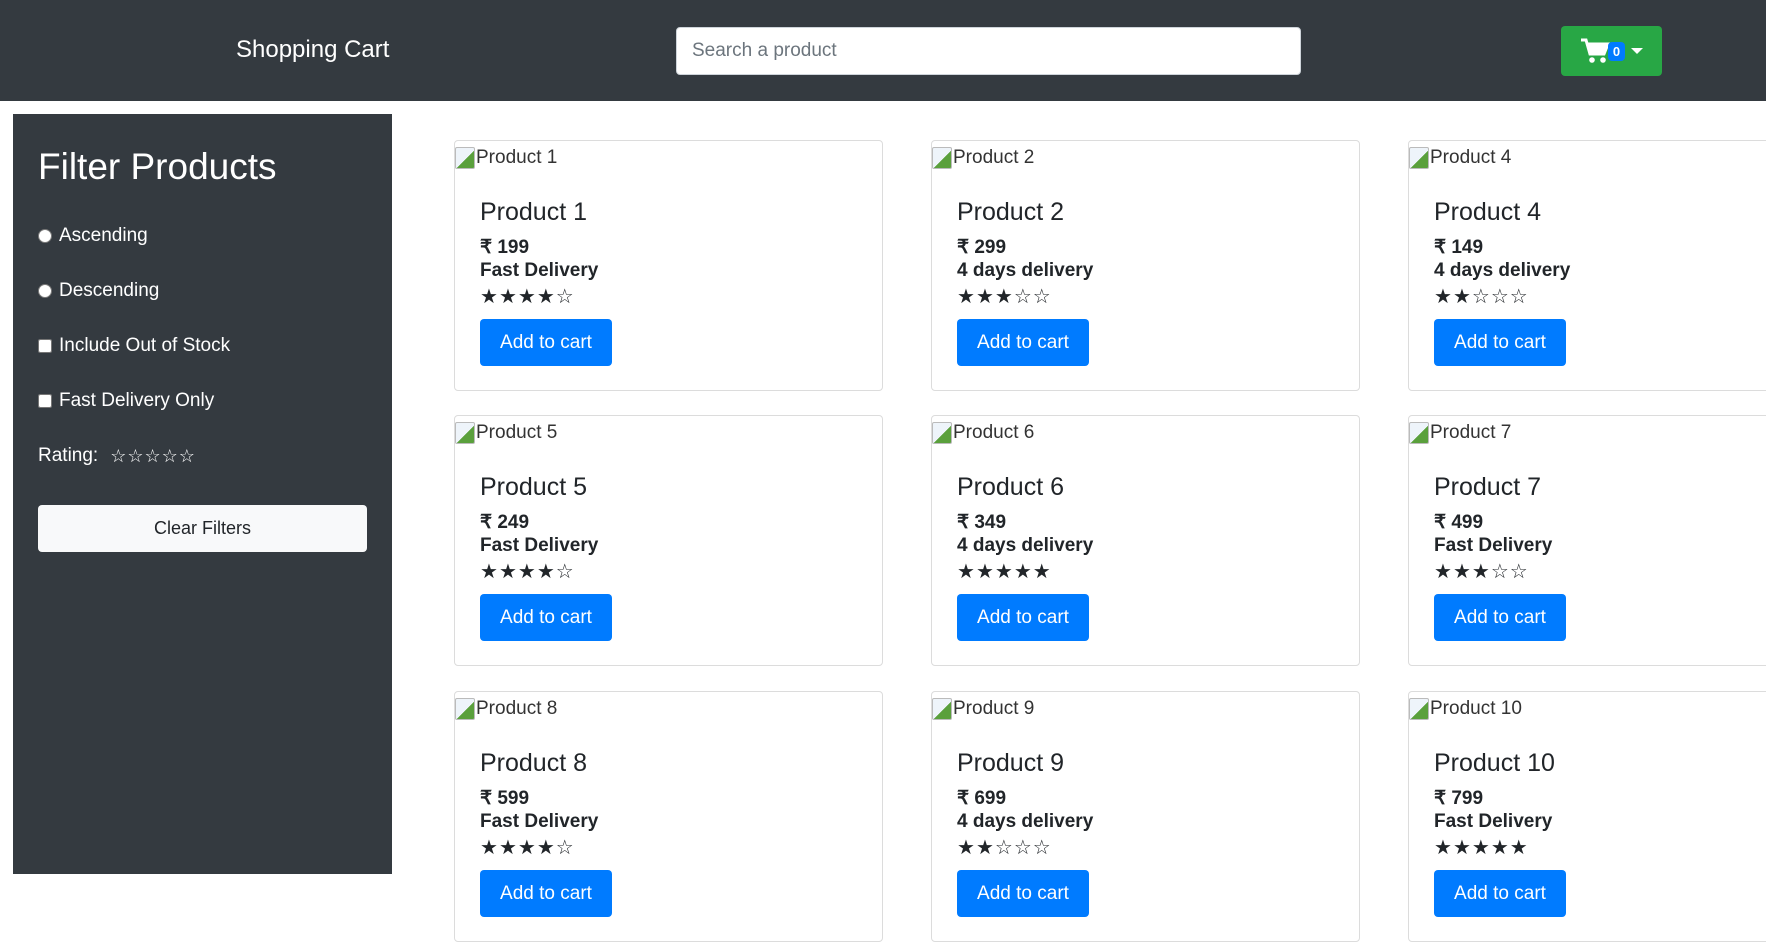 This screenshot has height=942, width=1766. Describe the element at coordinates (1459, 798) in the screenshot. I see `product-price: ₹ 799` at that location.